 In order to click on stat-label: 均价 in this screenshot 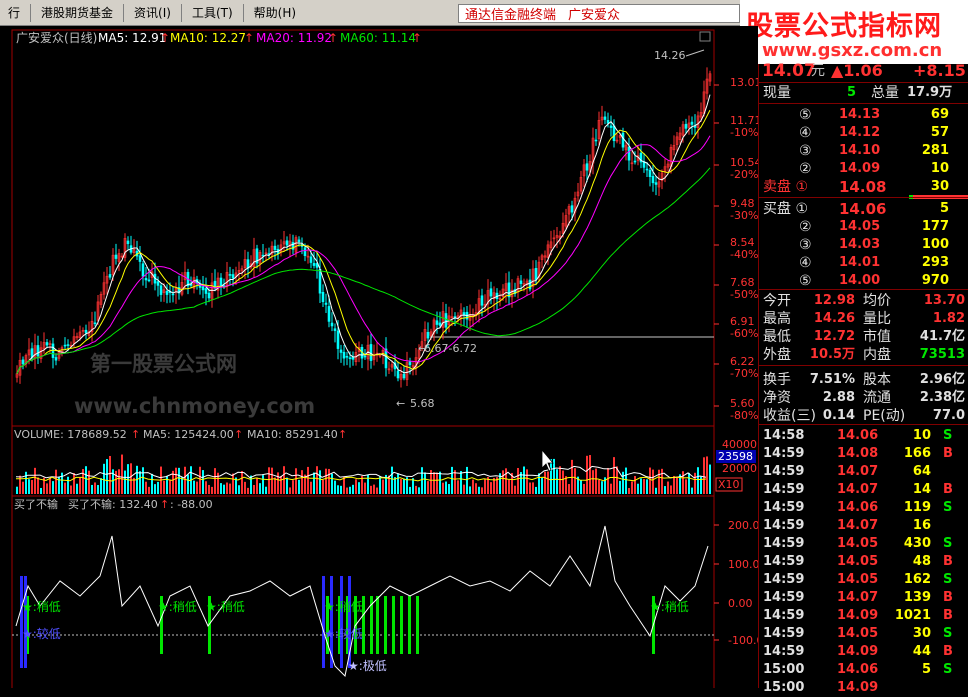, I will do `click(877, 301)`.